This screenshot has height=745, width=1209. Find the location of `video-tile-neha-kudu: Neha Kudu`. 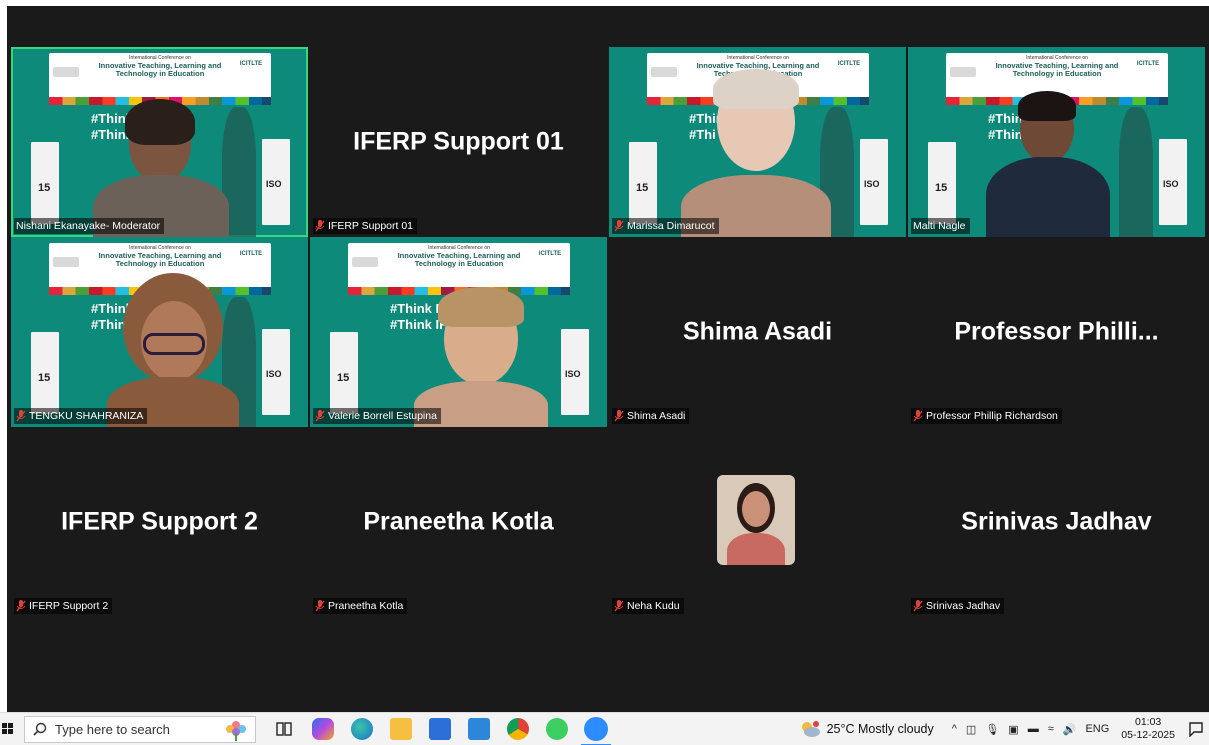

video-tile-neha-kudu: Neha Kudu is located at coordinates (757, 522).